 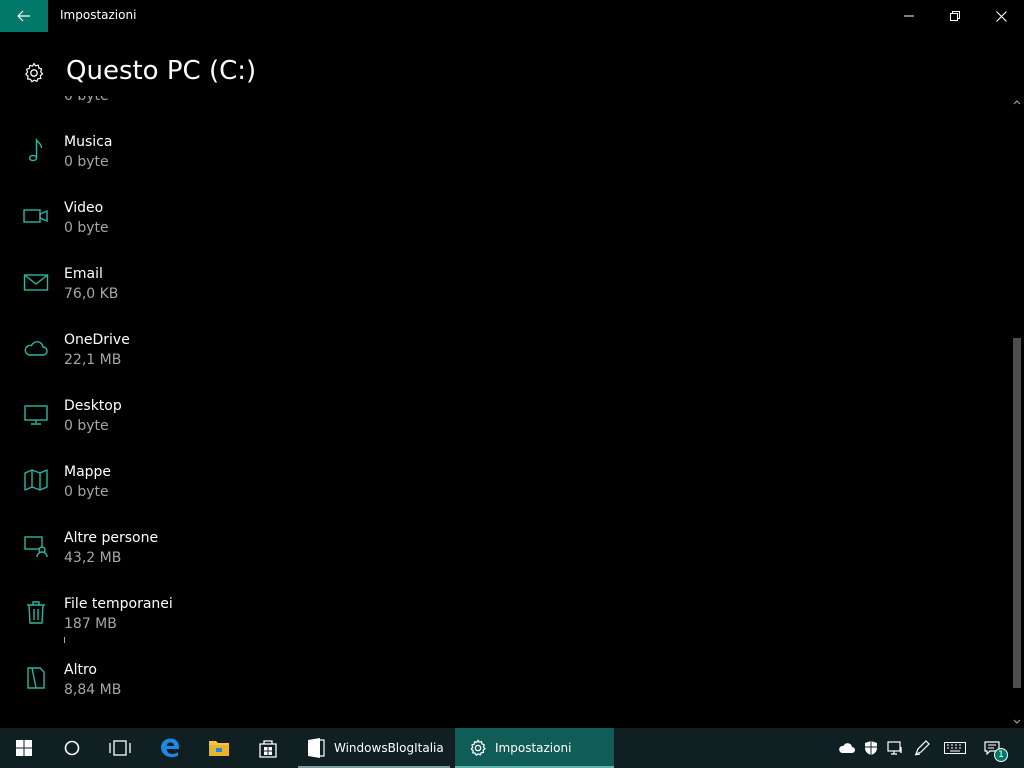 I want to click on windows-logo-icon, so click(x=24, y=748).